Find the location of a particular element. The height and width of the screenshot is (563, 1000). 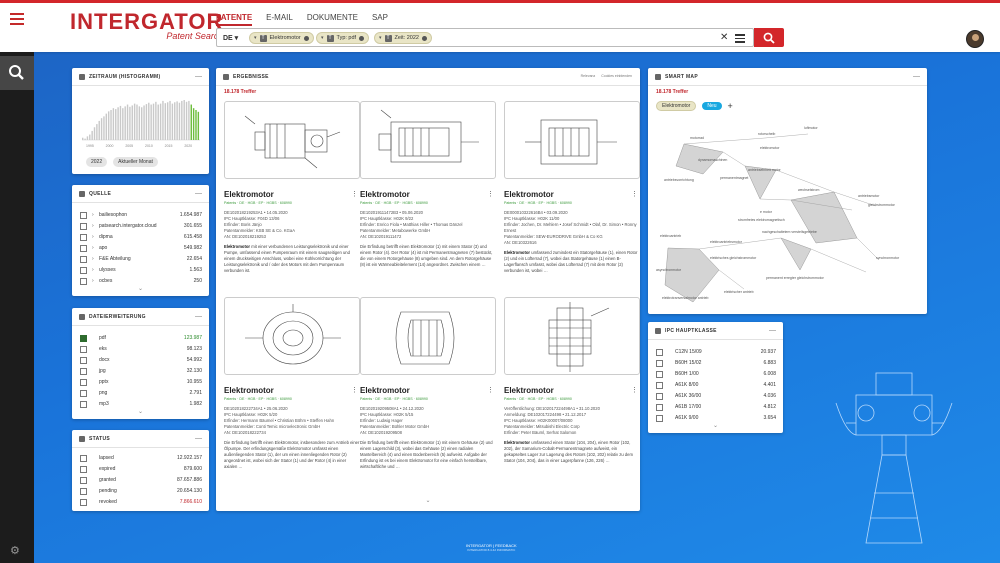

map-node: stromfreies elektromagnetisch is located at coordinates (761, 220).